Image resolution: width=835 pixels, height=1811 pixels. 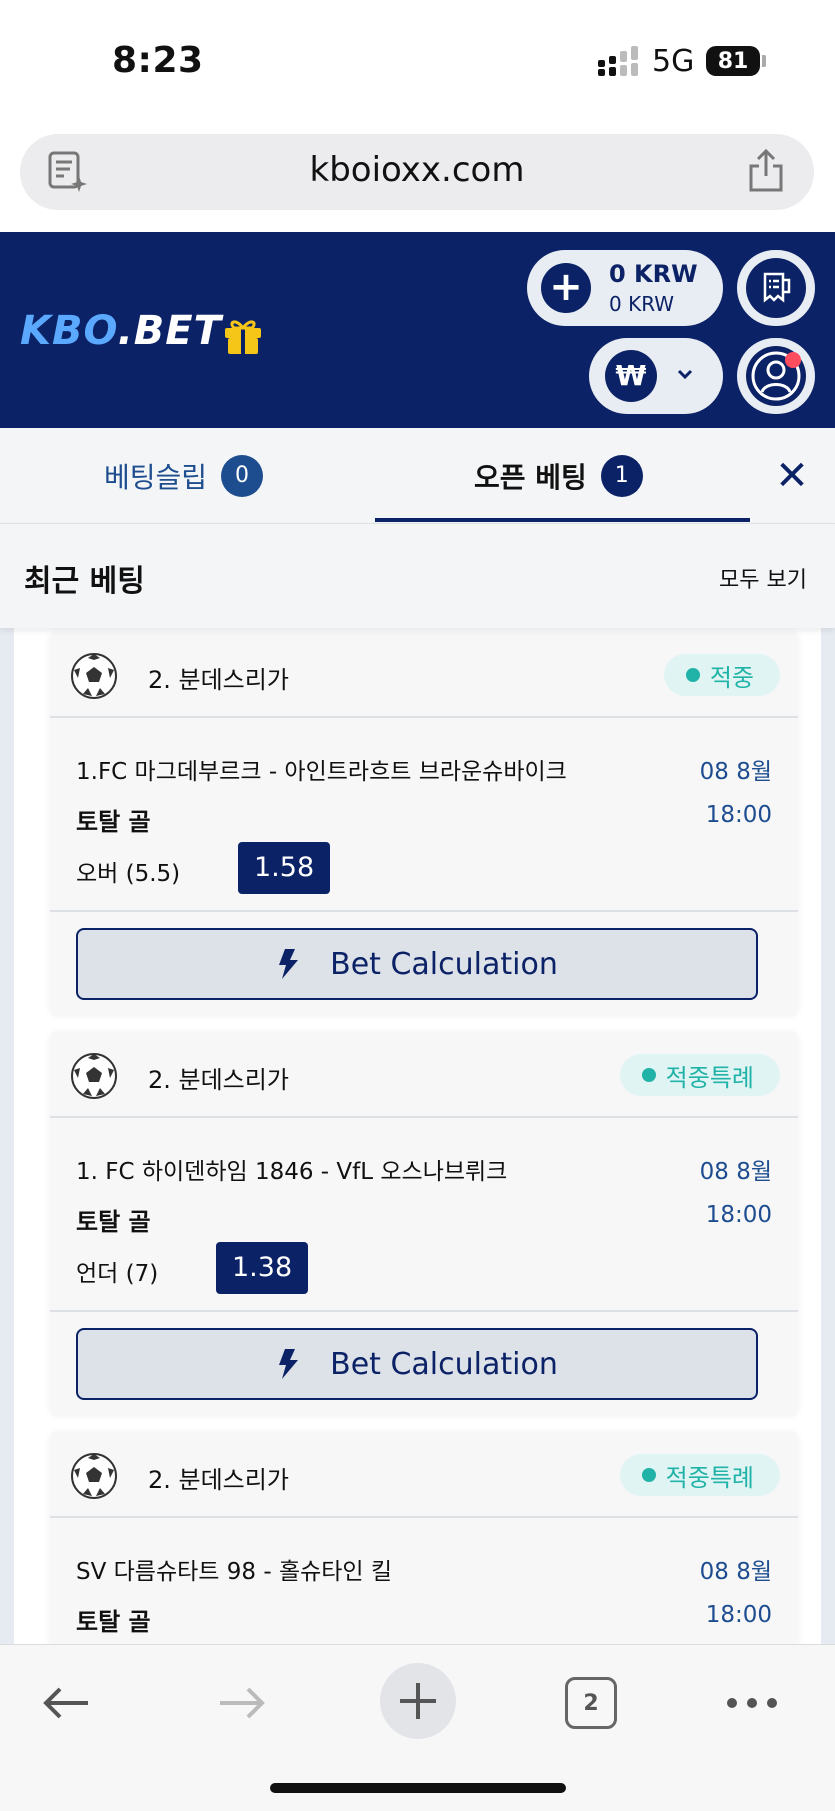 I want to click on battery-icon: 81, so click(x=733, y=61).